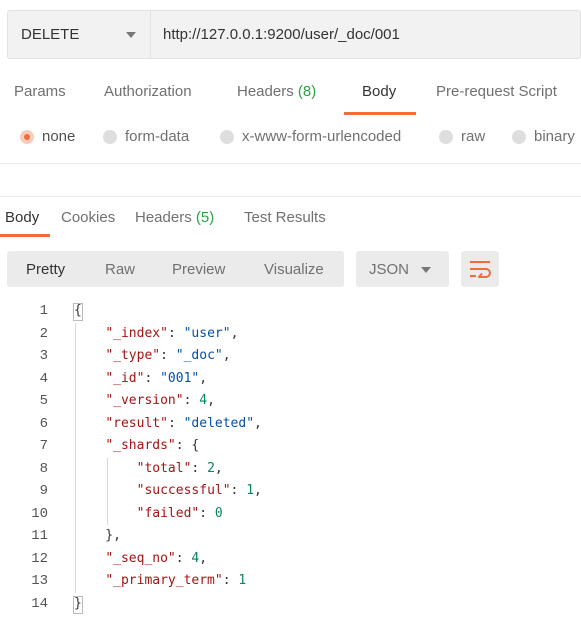  Describe the element at coordinates (43, 401) in the screenshot. I see `line-number: 5` at that location.